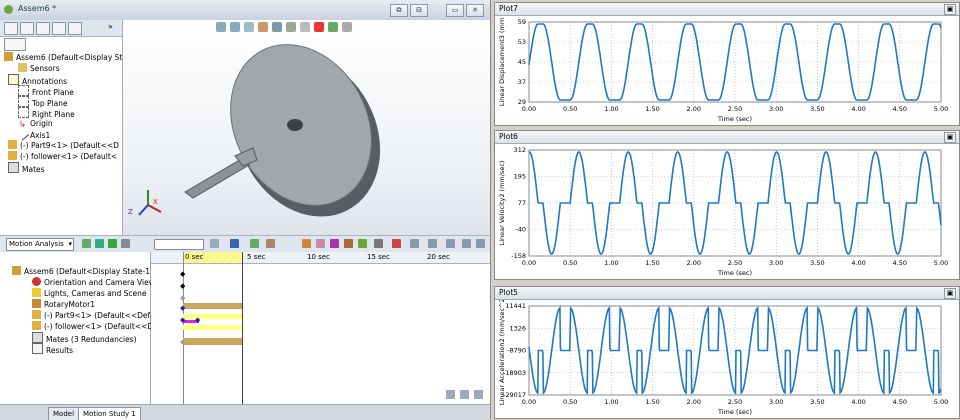  I want to click on expand-arrows-icon: », so click(110, 26).